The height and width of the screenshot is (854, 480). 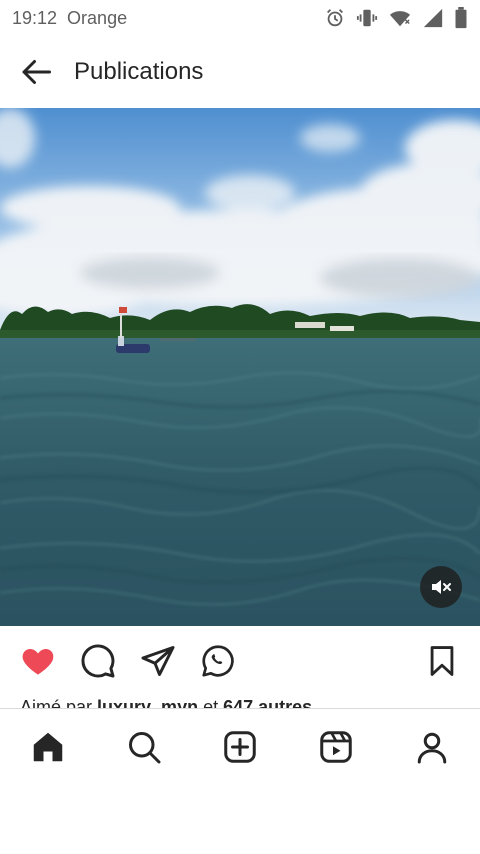 I want to click on likes-prefix: Aimé par, so click(x=59, y=702).